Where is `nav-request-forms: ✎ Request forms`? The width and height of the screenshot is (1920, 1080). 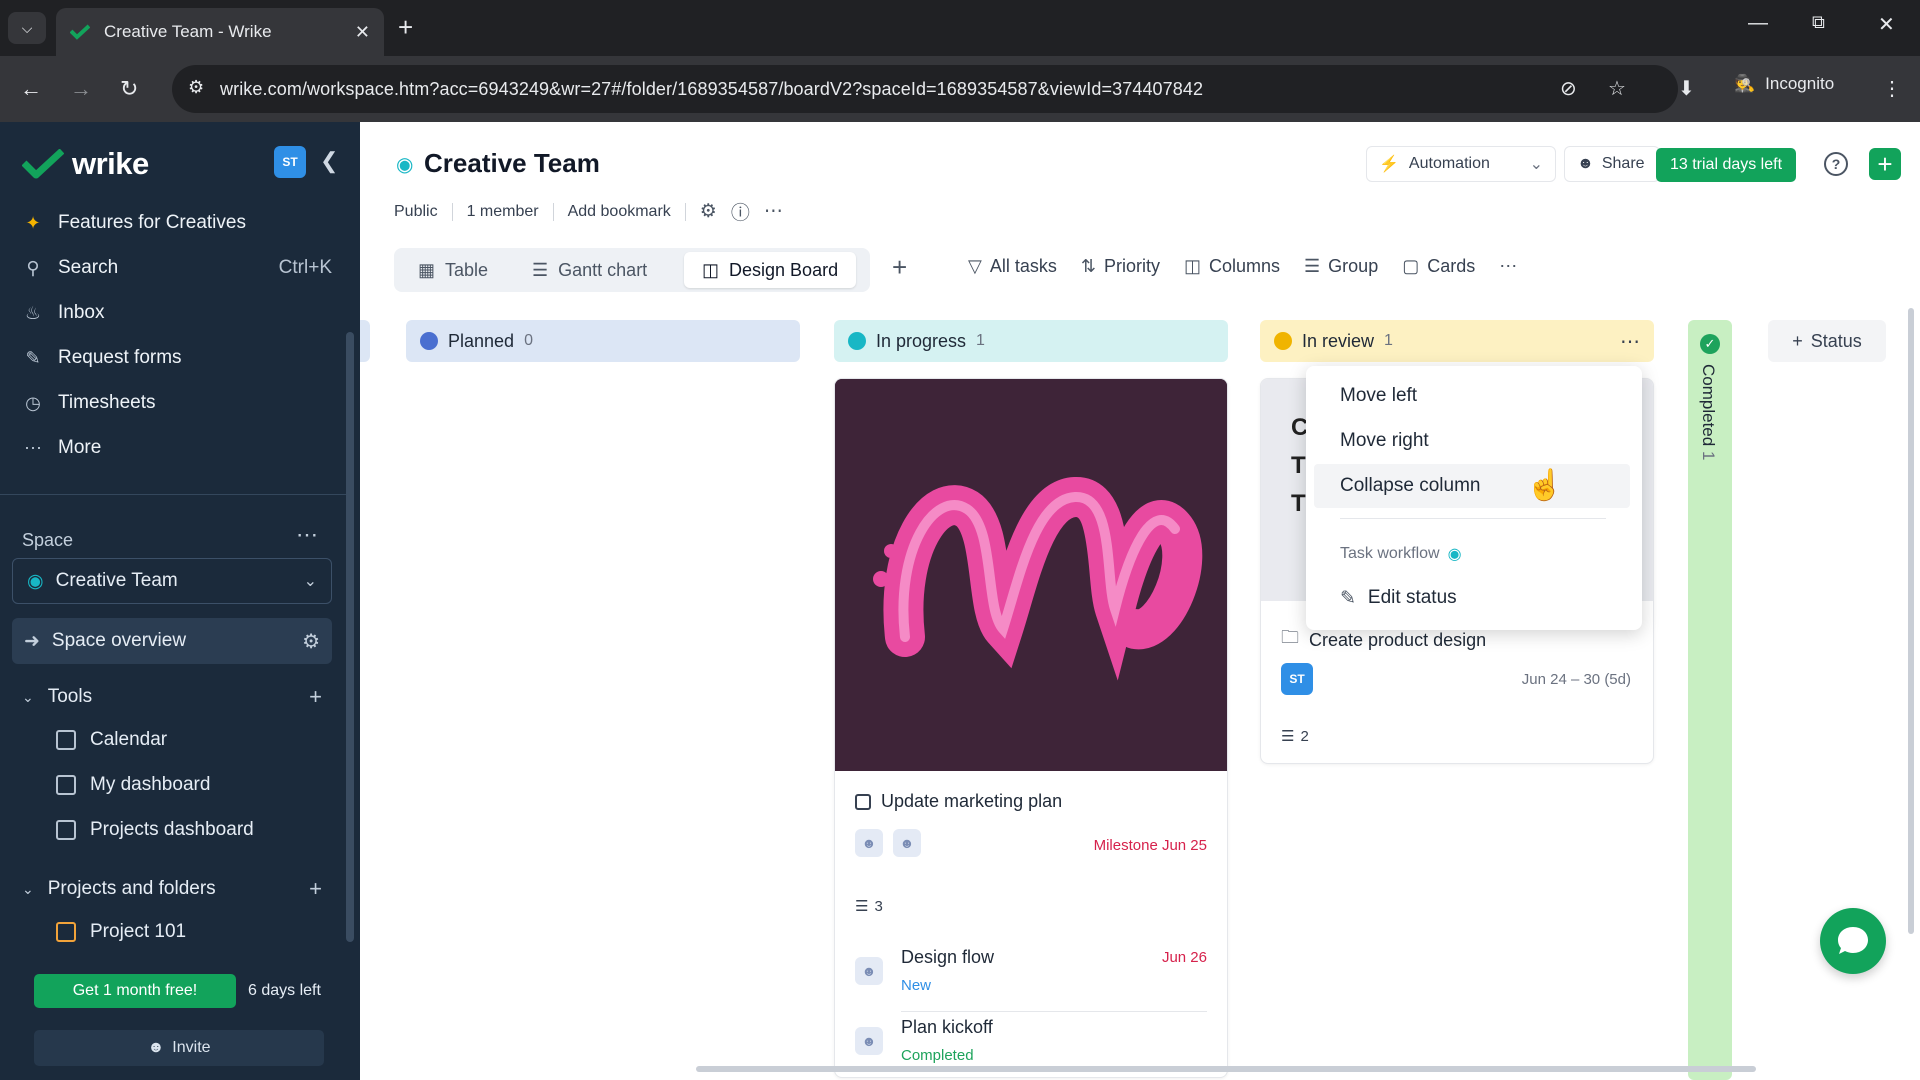 nav-request-forms: ✎ Request forms is located at coordinates (177, 358).